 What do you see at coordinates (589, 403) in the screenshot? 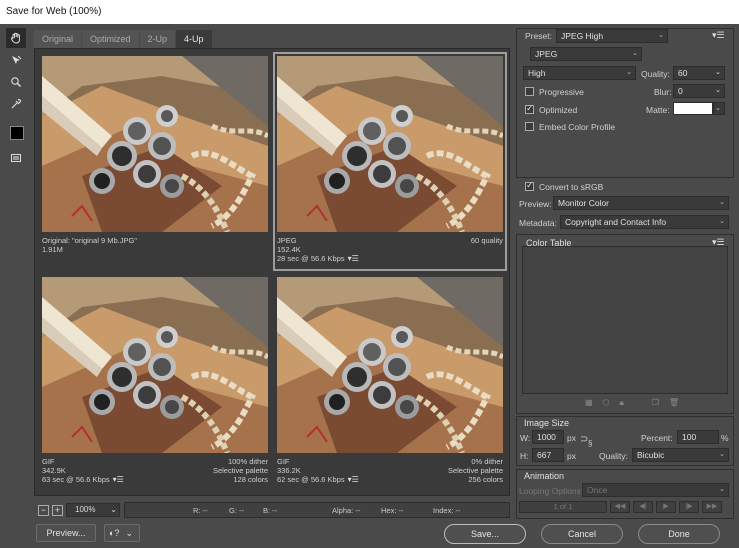
I see `map-transparency-icon: ▦` at bounding box center [589, 403].